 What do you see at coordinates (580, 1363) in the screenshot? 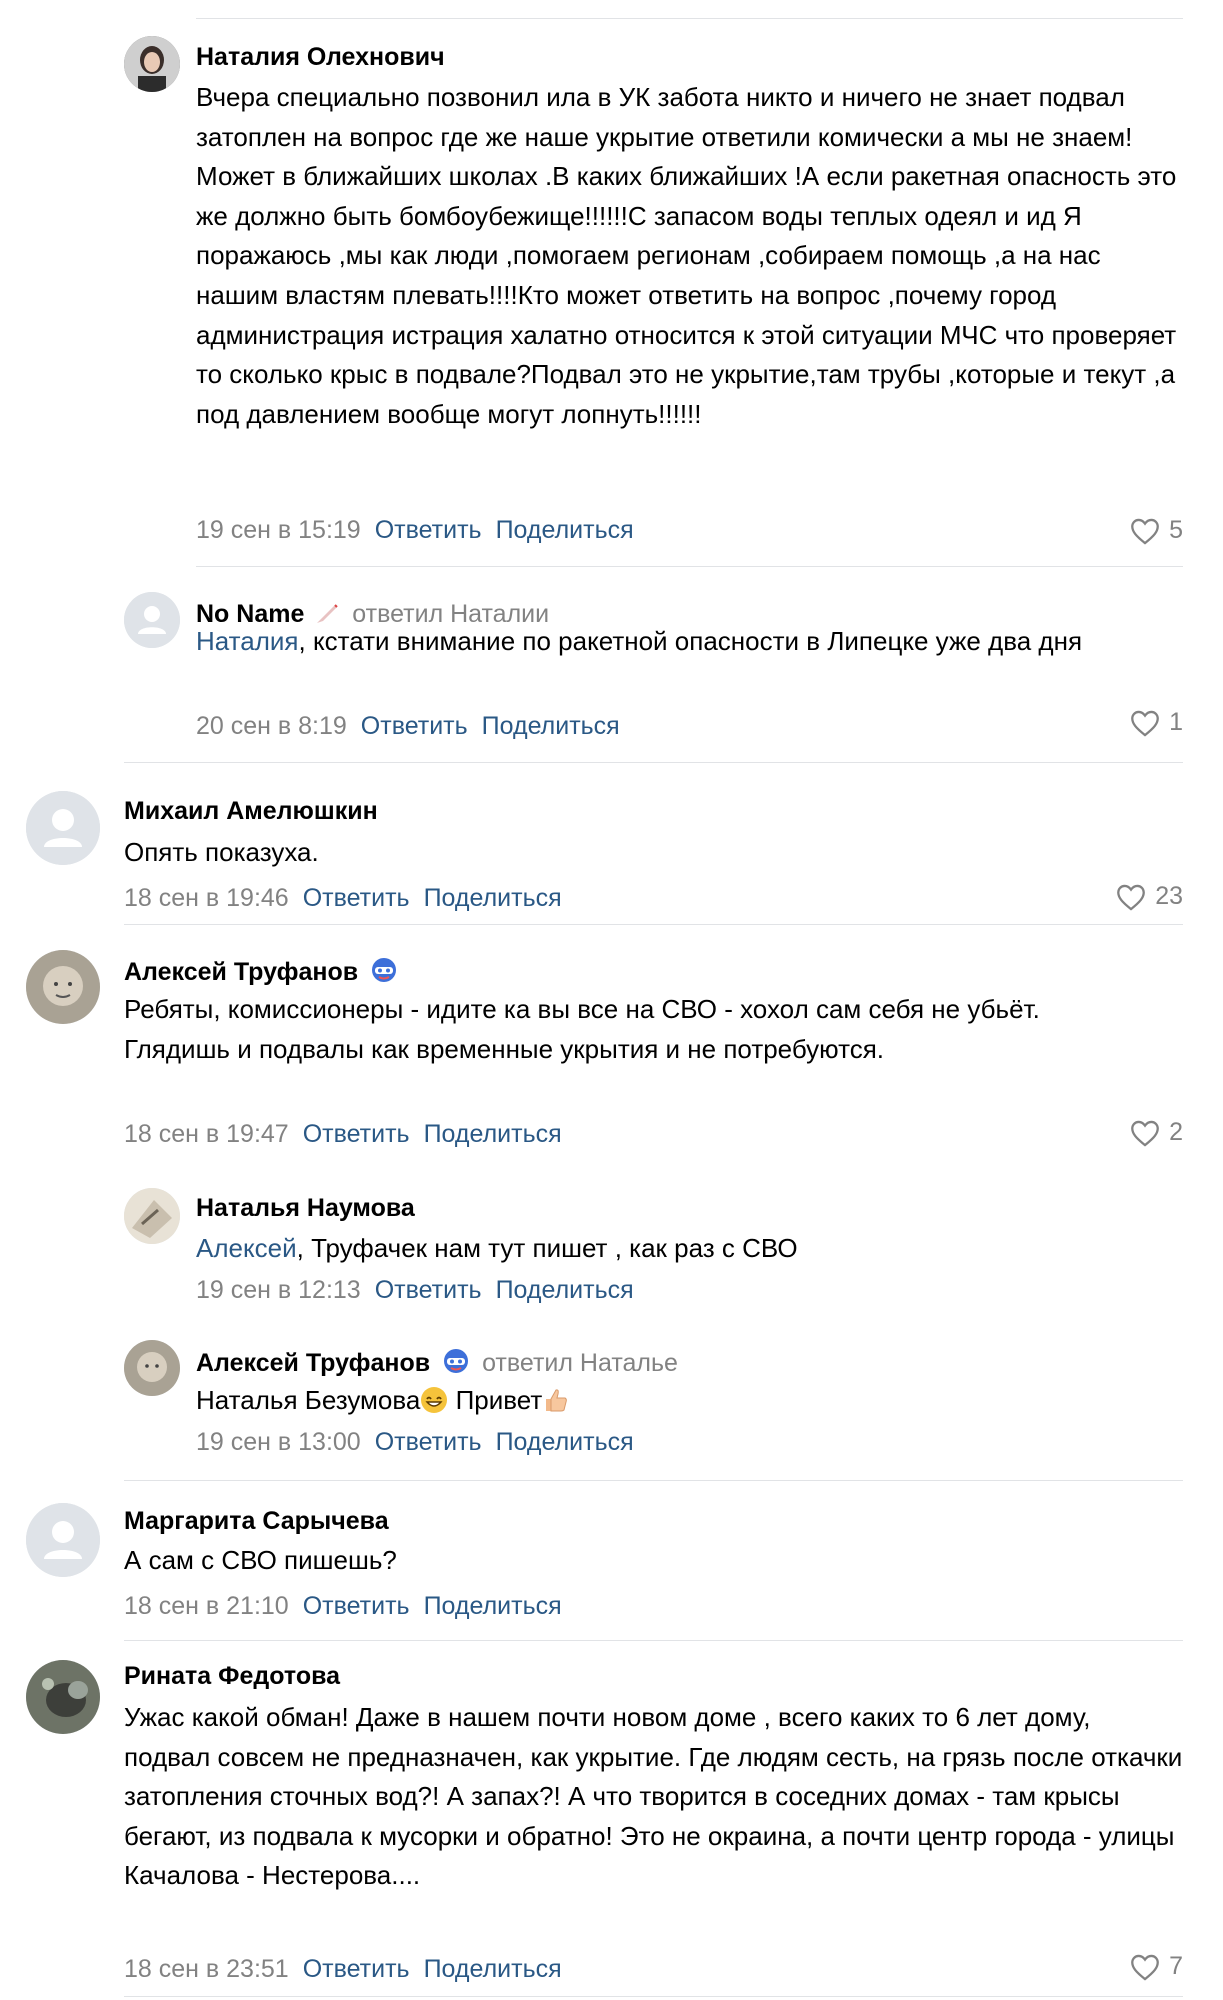
I see `replied-to: ответил Наталье` at bounding box center [580, 1363].